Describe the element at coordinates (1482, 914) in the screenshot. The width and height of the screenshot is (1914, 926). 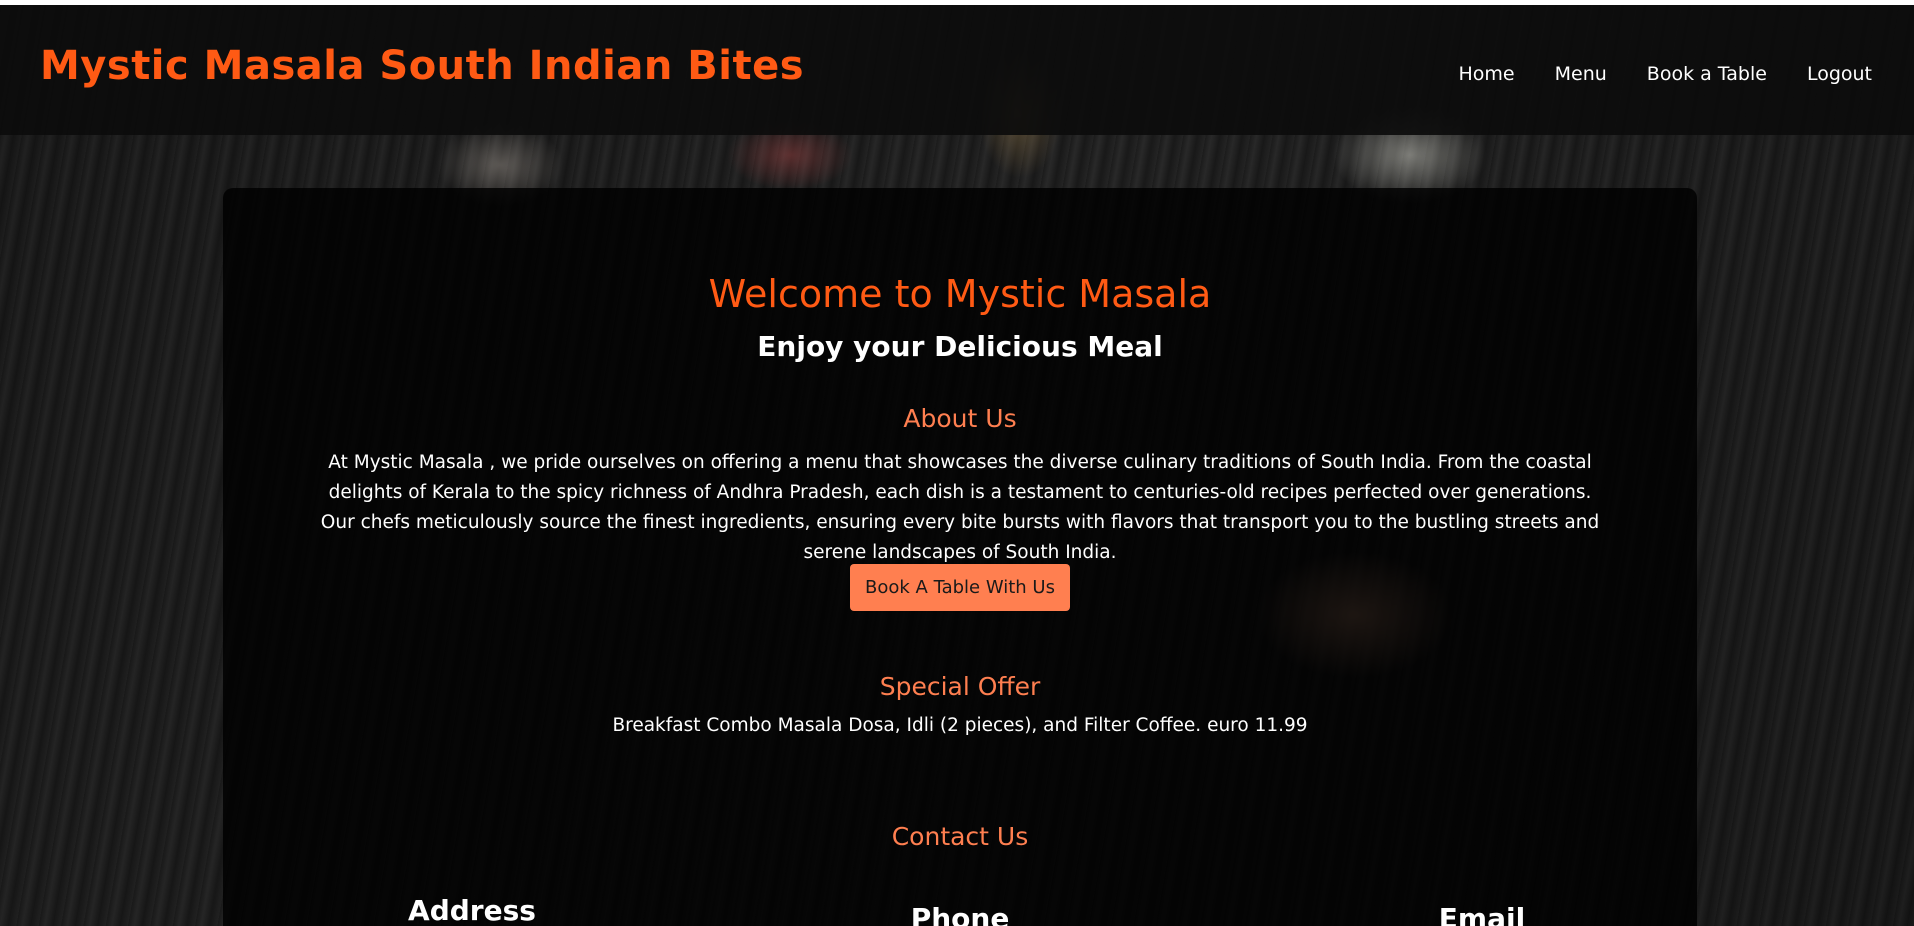
I see `contact-email-label: Email` at that location.